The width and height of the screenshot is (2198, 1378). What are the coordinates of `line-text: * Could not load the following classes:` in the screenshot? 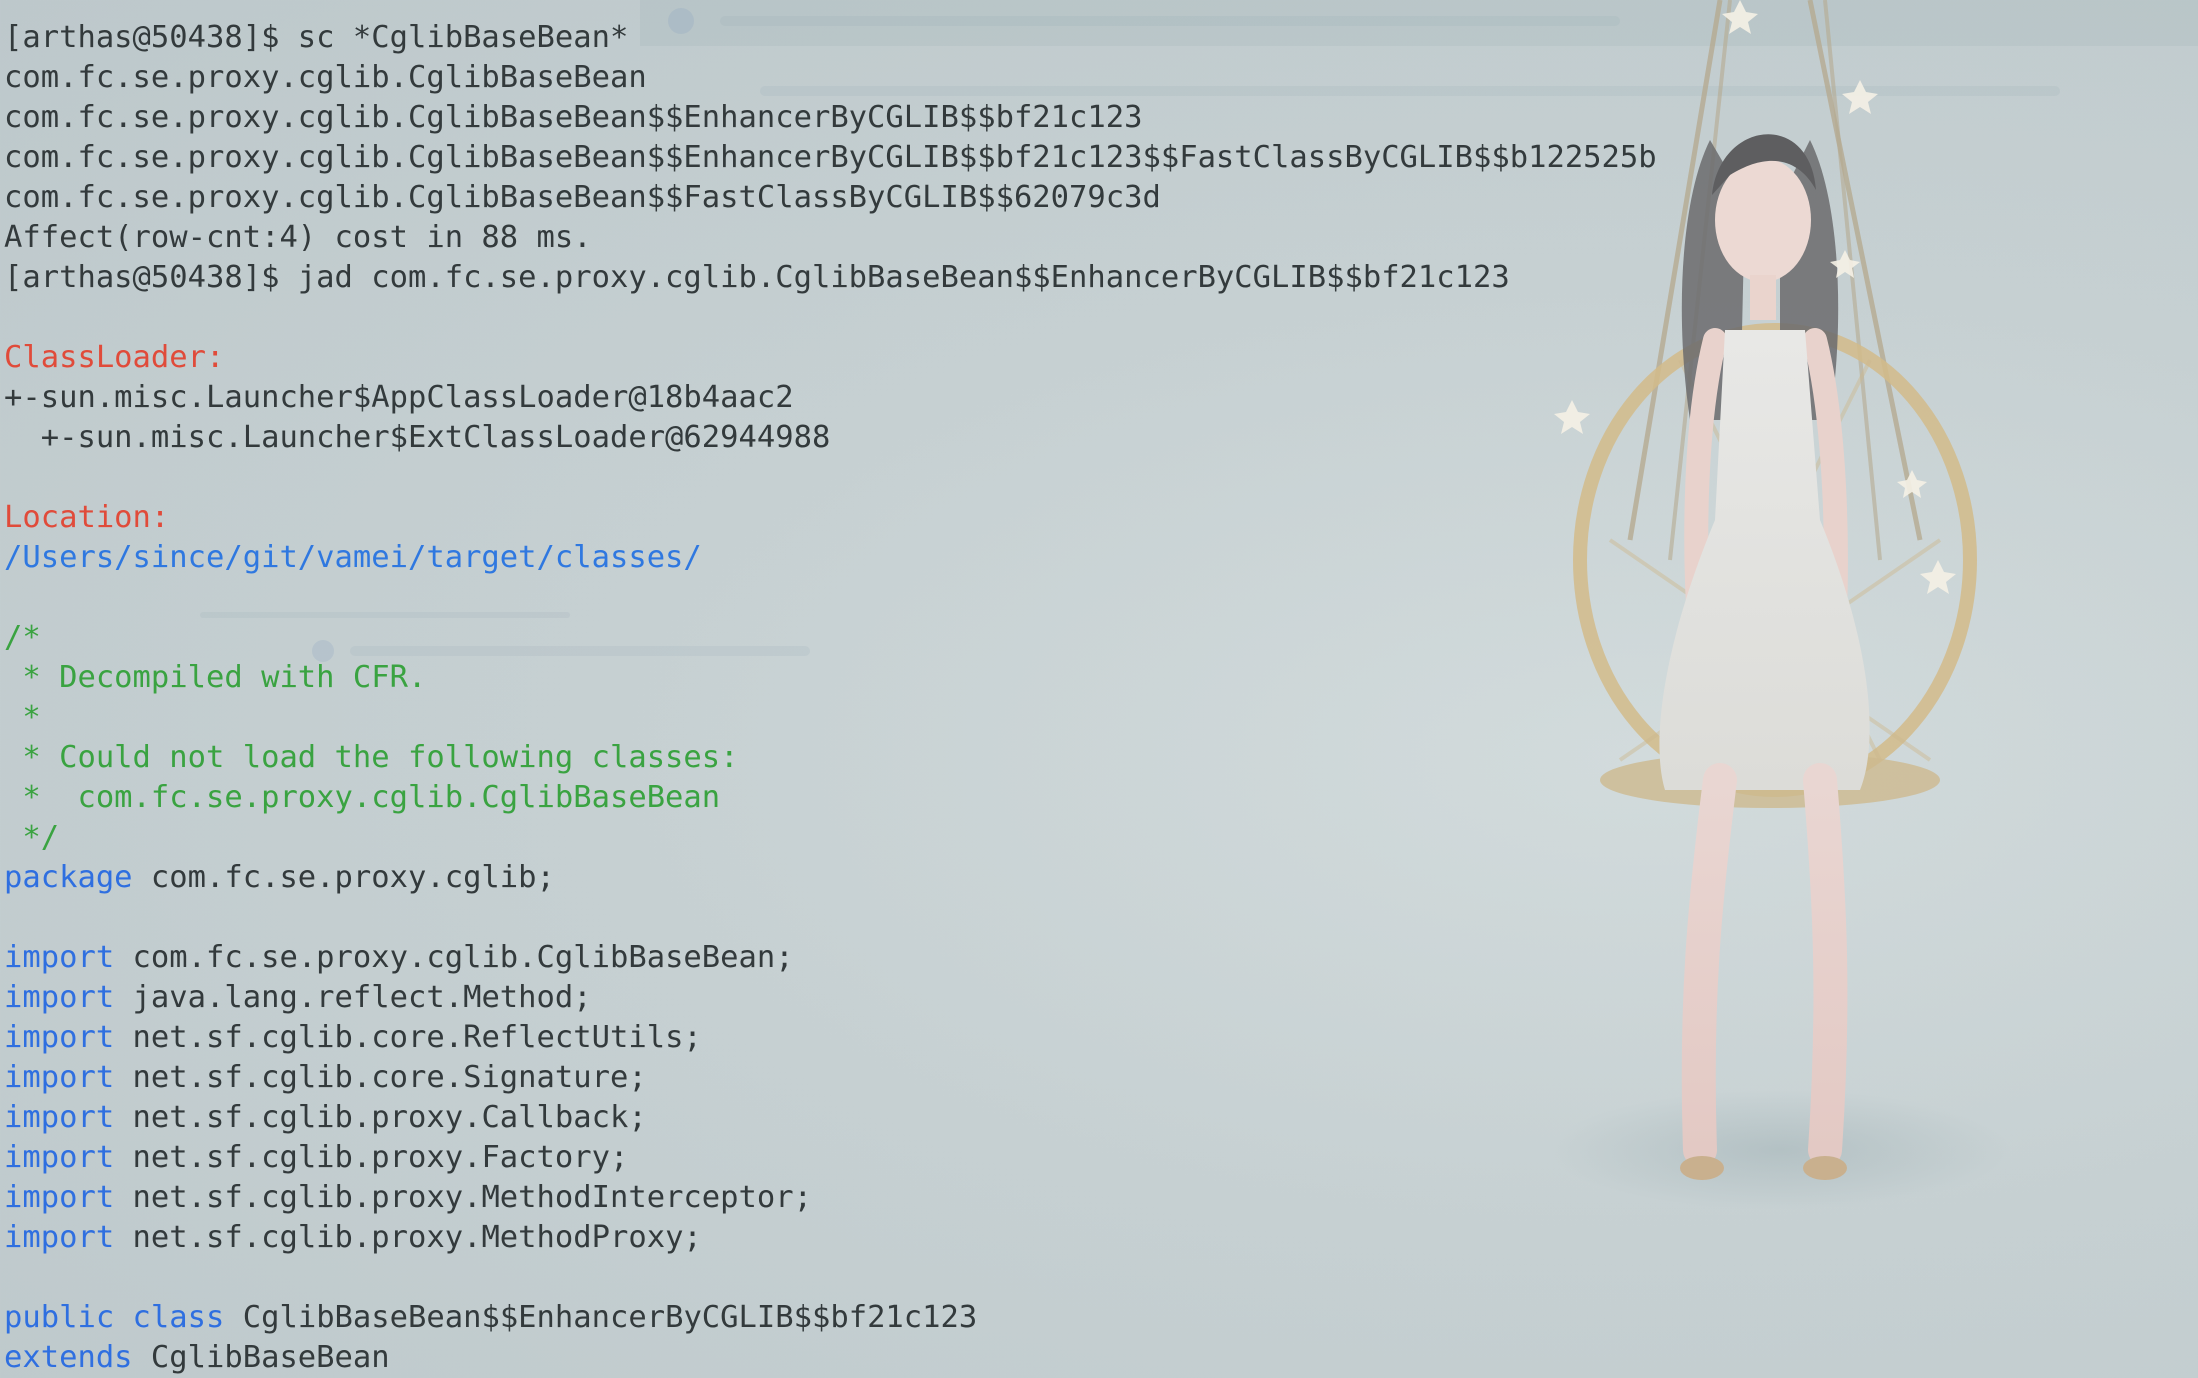 It's located at (371, 757).